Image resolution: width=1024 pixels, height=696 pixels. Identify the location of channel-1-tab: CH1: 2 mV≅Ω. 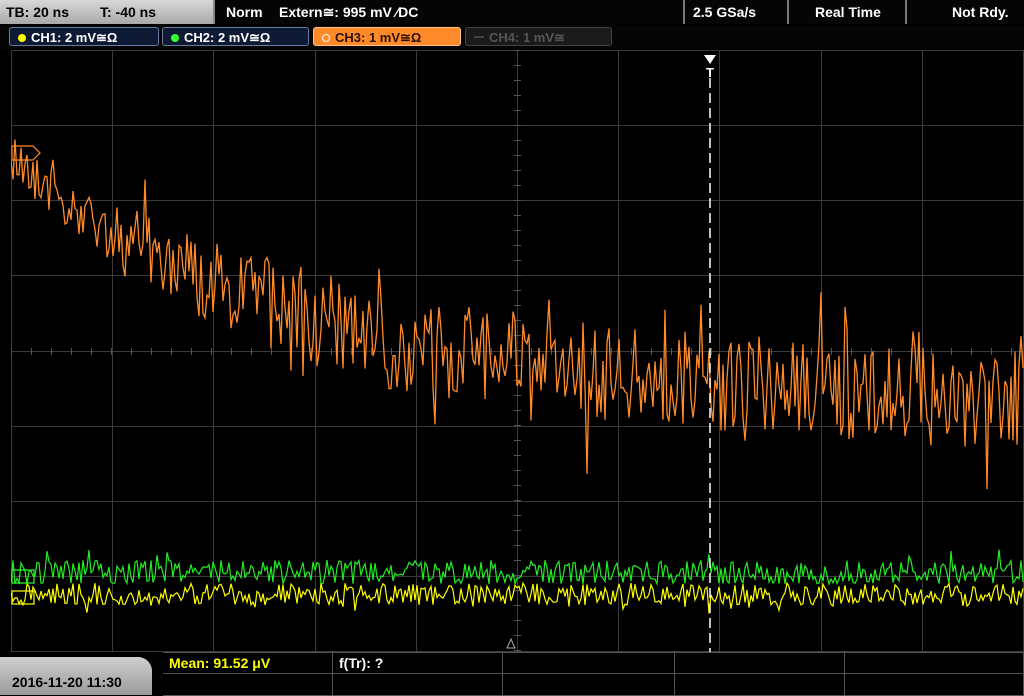
(84, 36).